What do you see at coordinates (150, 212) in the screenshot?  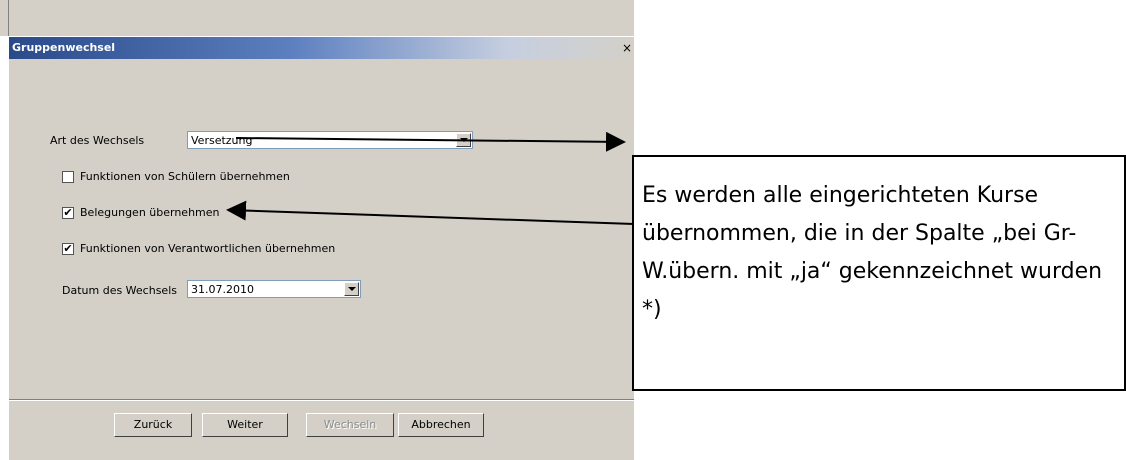 I see `belegungen-label: Belegungen übernehmen` at bounding box center [150, 212].